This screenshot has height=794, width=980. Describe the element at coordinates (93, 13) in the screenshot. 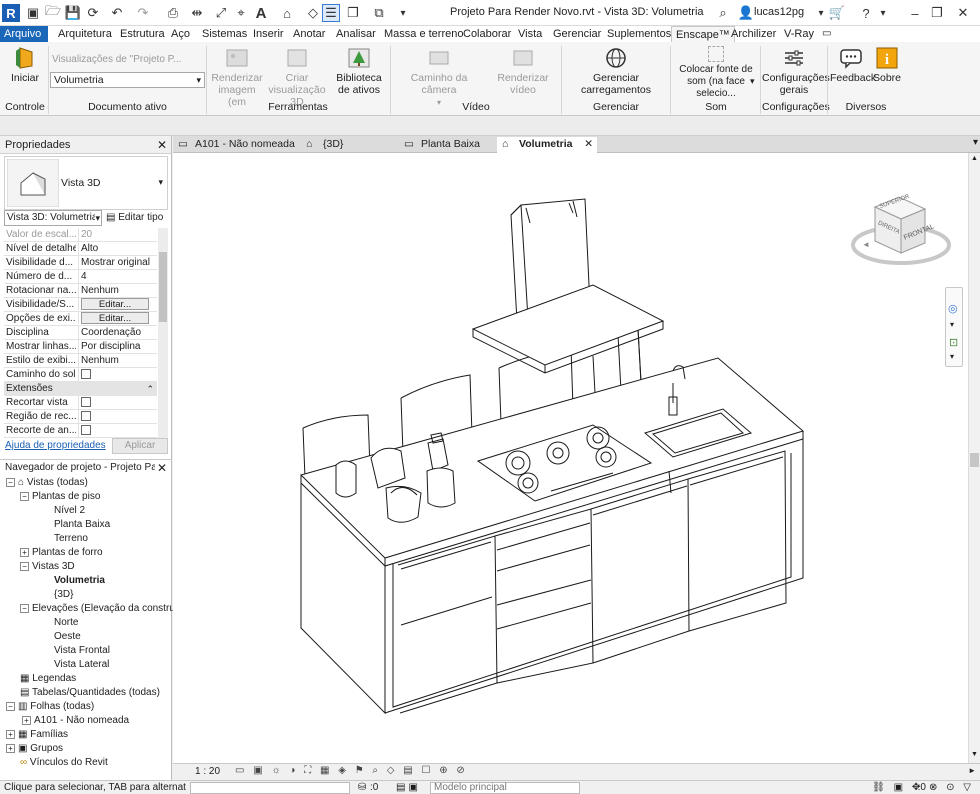

I see `sync-icon: ⟳` at that location.